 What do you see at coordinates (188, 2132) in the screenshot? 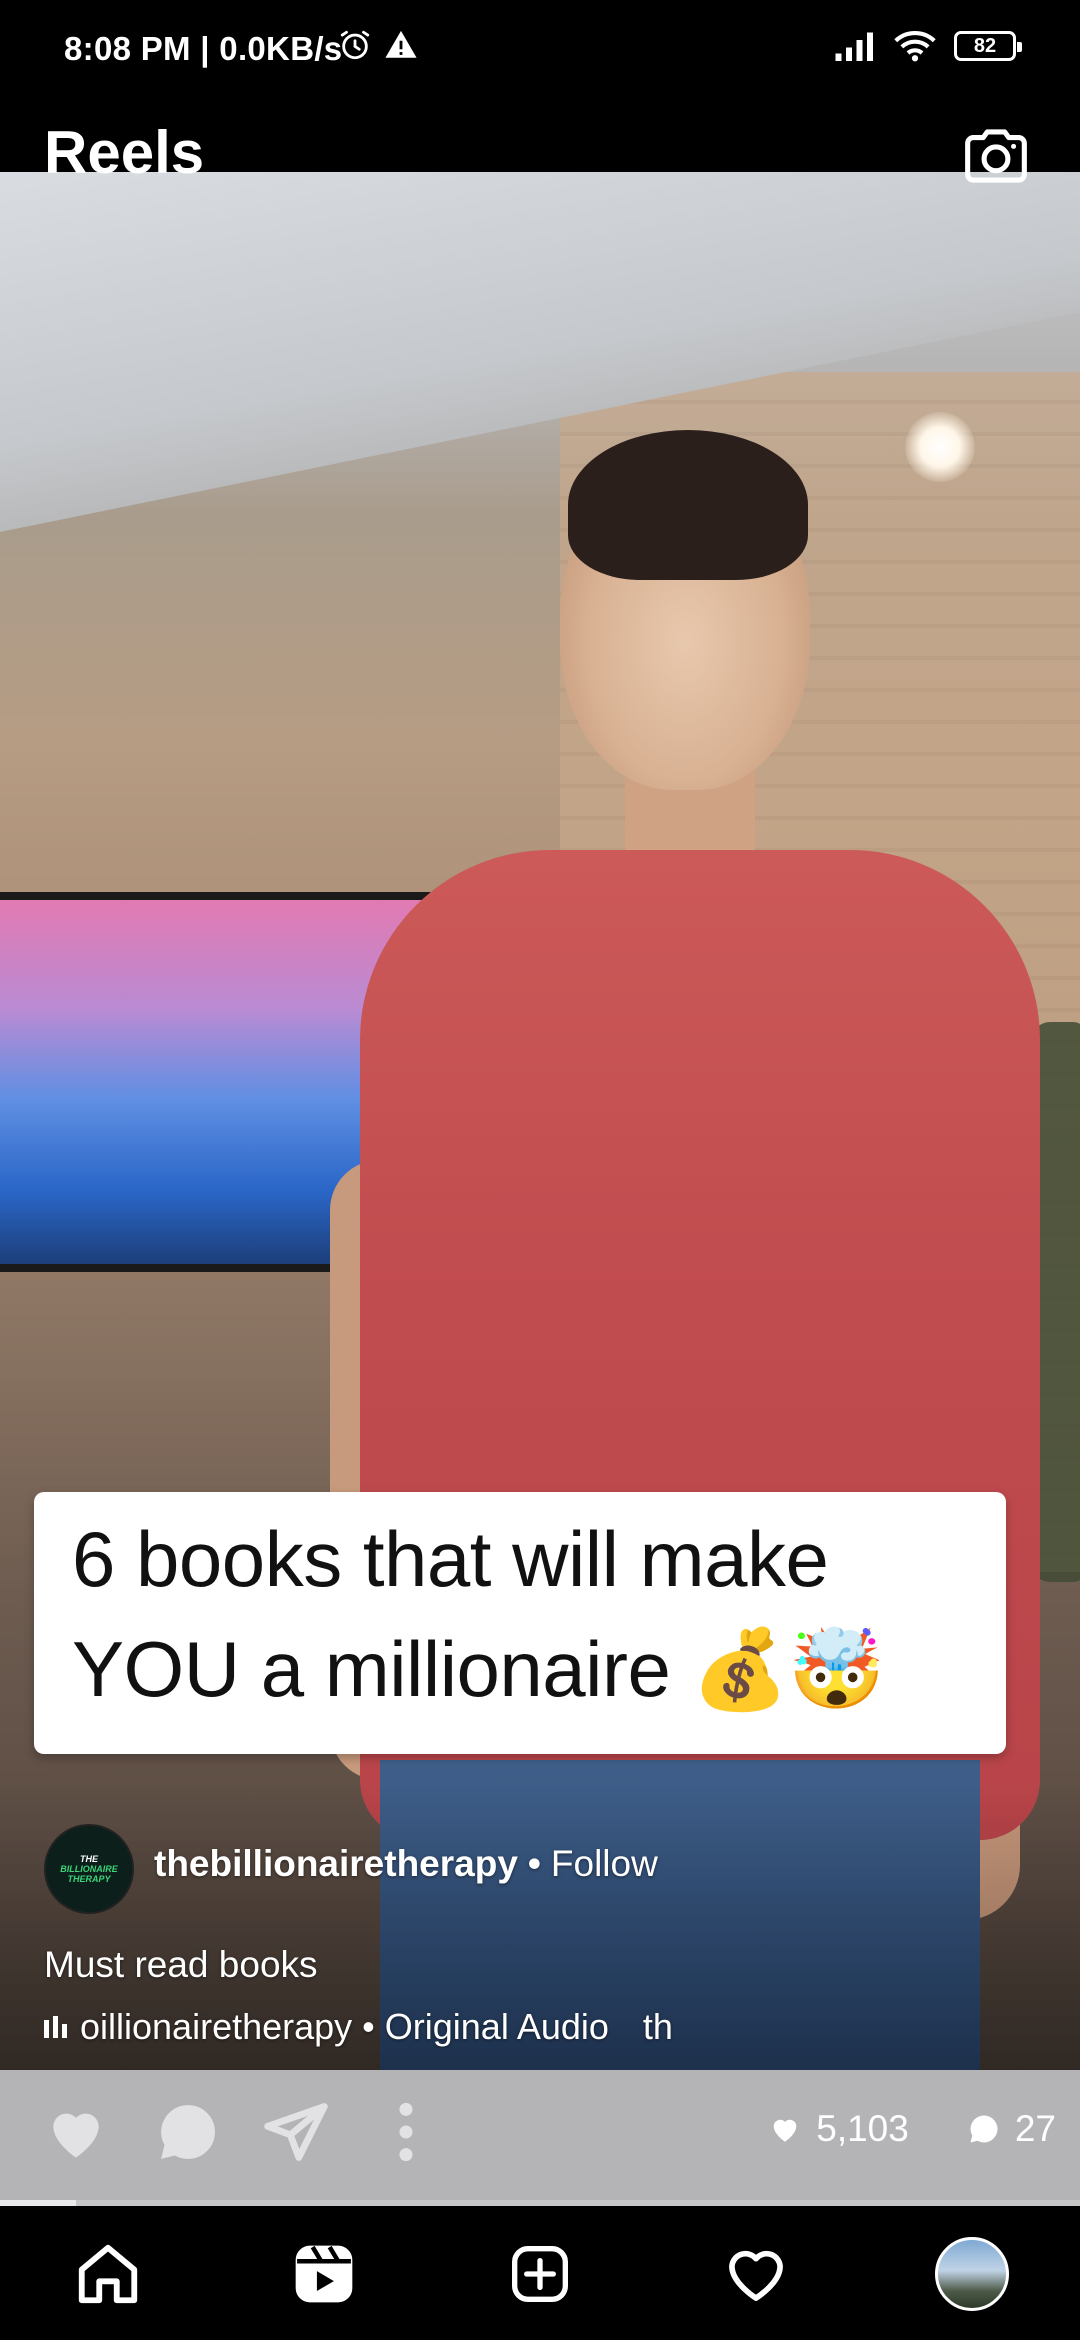
I see `comment-icon` at bounding box center [188, 2132].